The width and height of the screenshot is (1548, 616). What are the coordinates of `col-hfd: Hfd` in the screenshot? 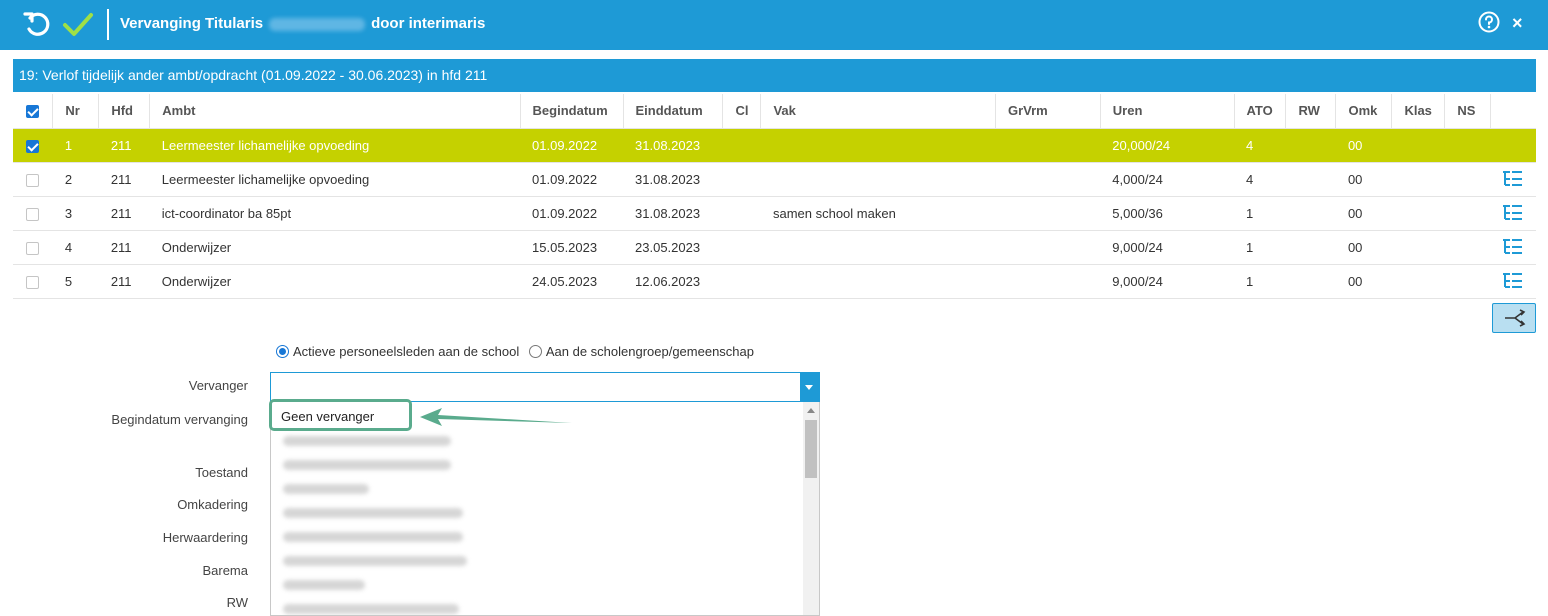 It's located at (124, 111).